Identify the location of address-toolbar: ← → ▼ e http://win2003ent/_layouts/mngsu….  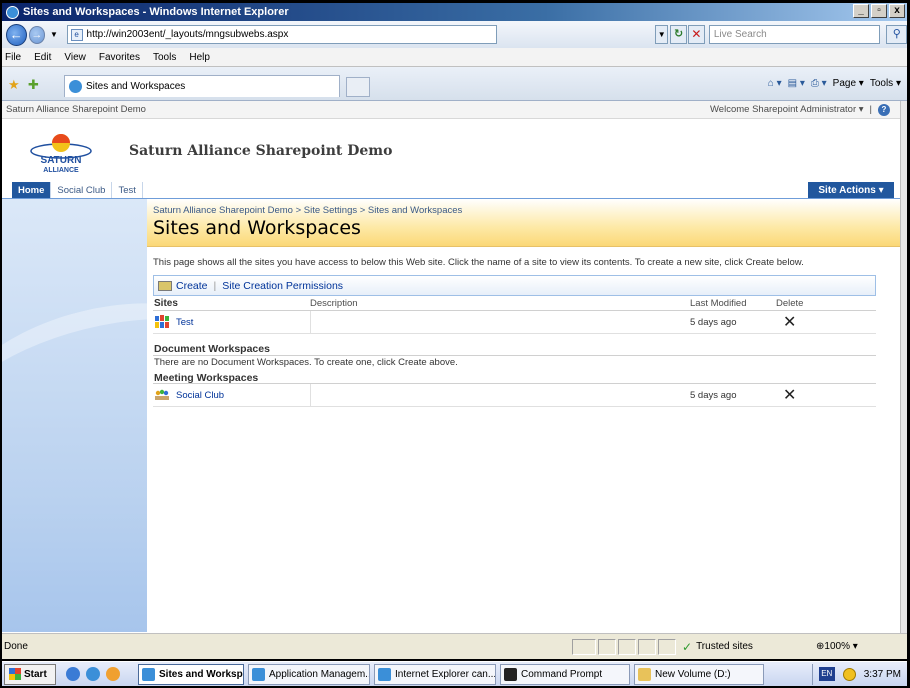
(454, 34).